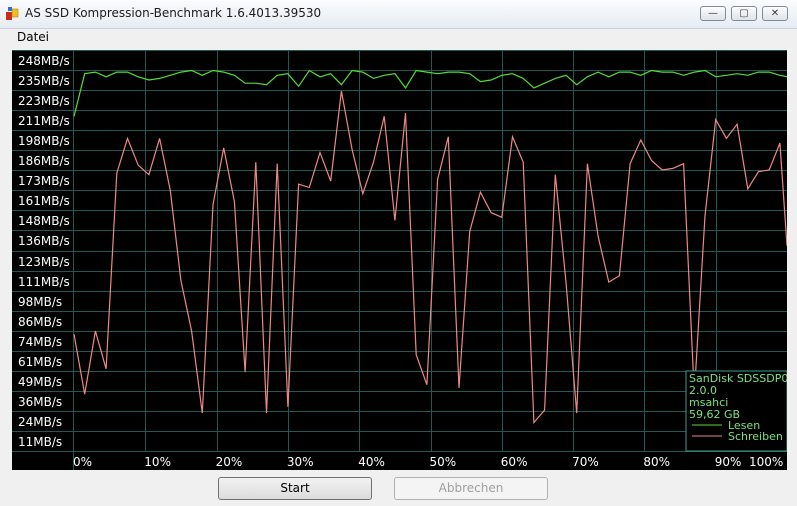 The height and width of the screenshot is (506, 797). Describe the element at coordinates (44, 121) in the screenshot. I see `y-tick-label: 211MB/s` at that location.